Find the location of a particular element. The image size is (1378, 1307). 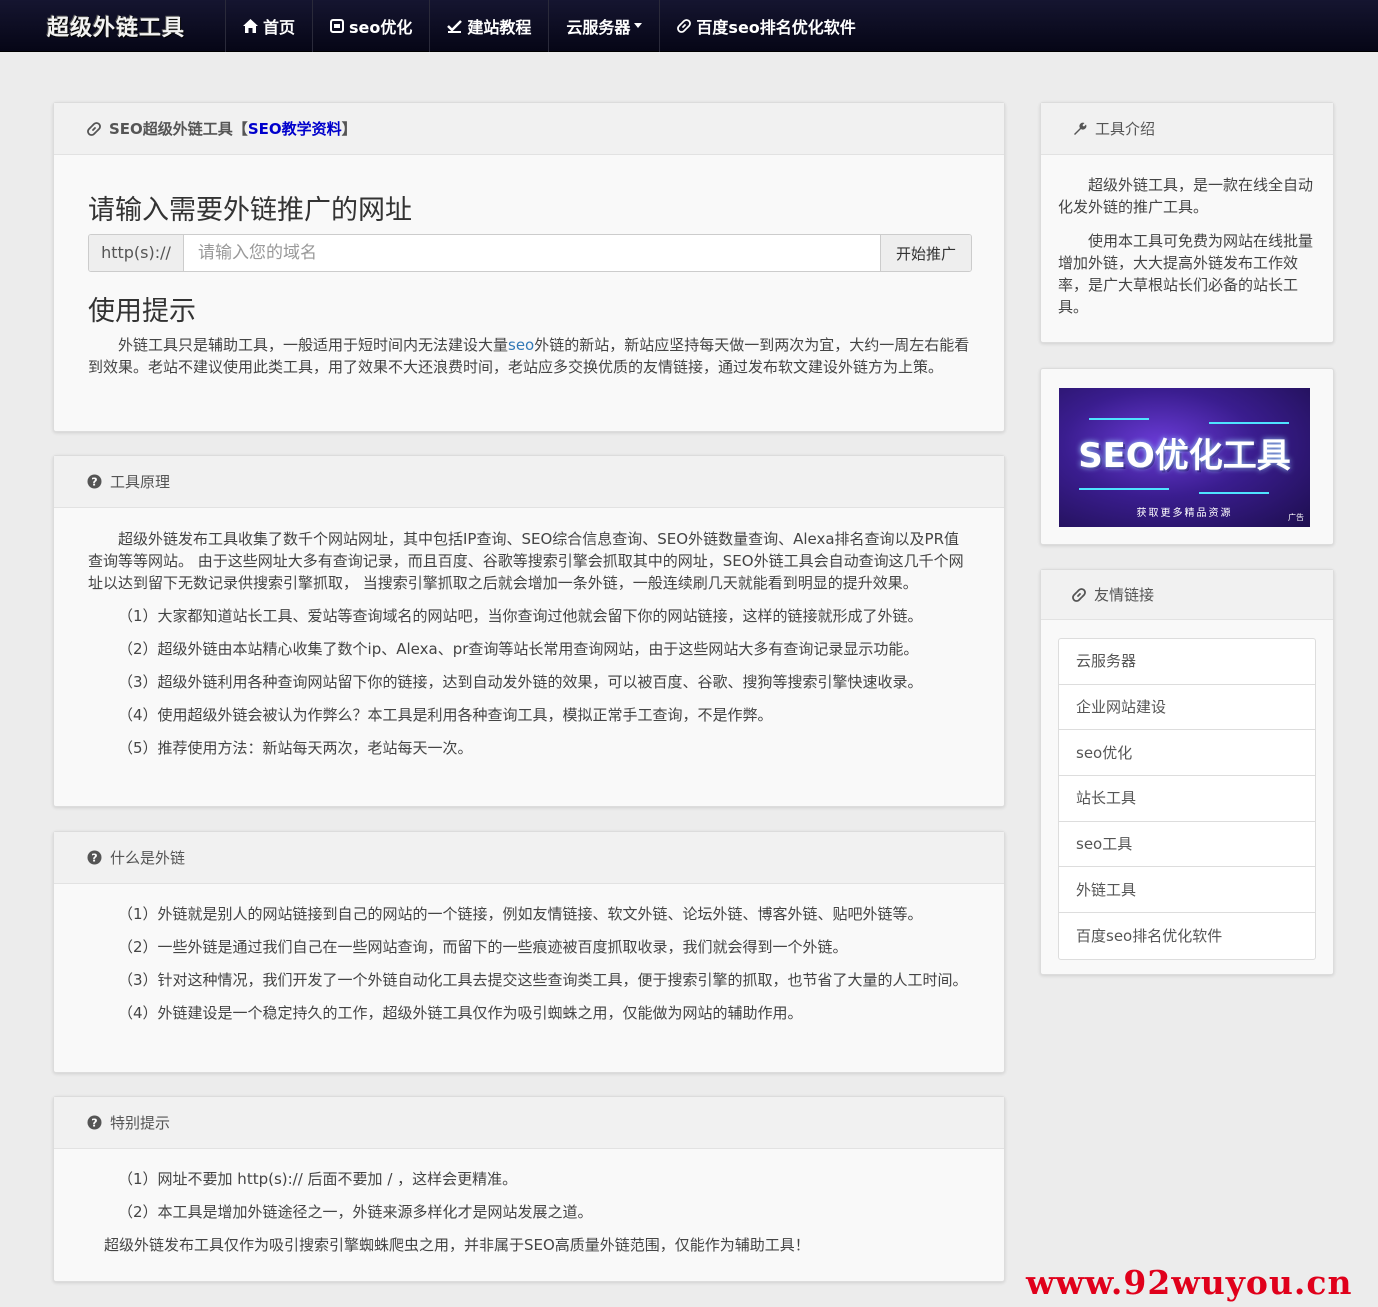

list-item: （5）推荐使用方法：新站每天两次，老站每天一次。 is located at coordinates (295, 748).